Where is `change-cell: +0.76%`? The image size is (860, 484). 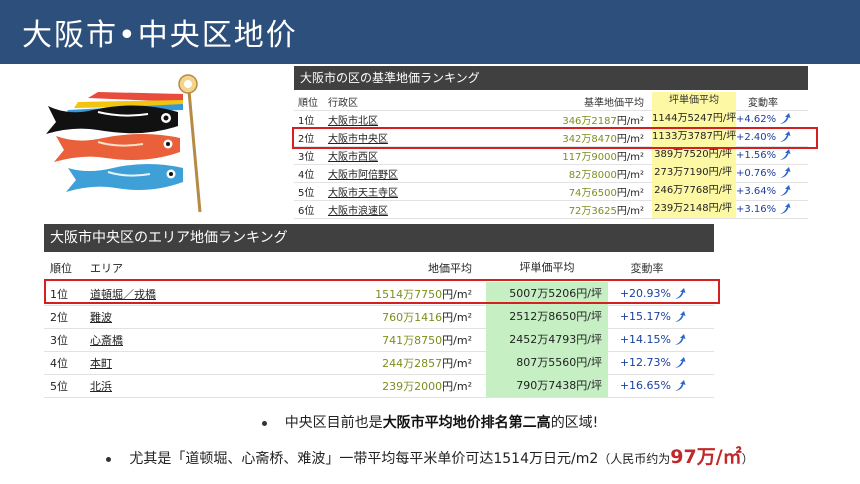
change-cell: +0.76% is located at coordinates (765, 173).